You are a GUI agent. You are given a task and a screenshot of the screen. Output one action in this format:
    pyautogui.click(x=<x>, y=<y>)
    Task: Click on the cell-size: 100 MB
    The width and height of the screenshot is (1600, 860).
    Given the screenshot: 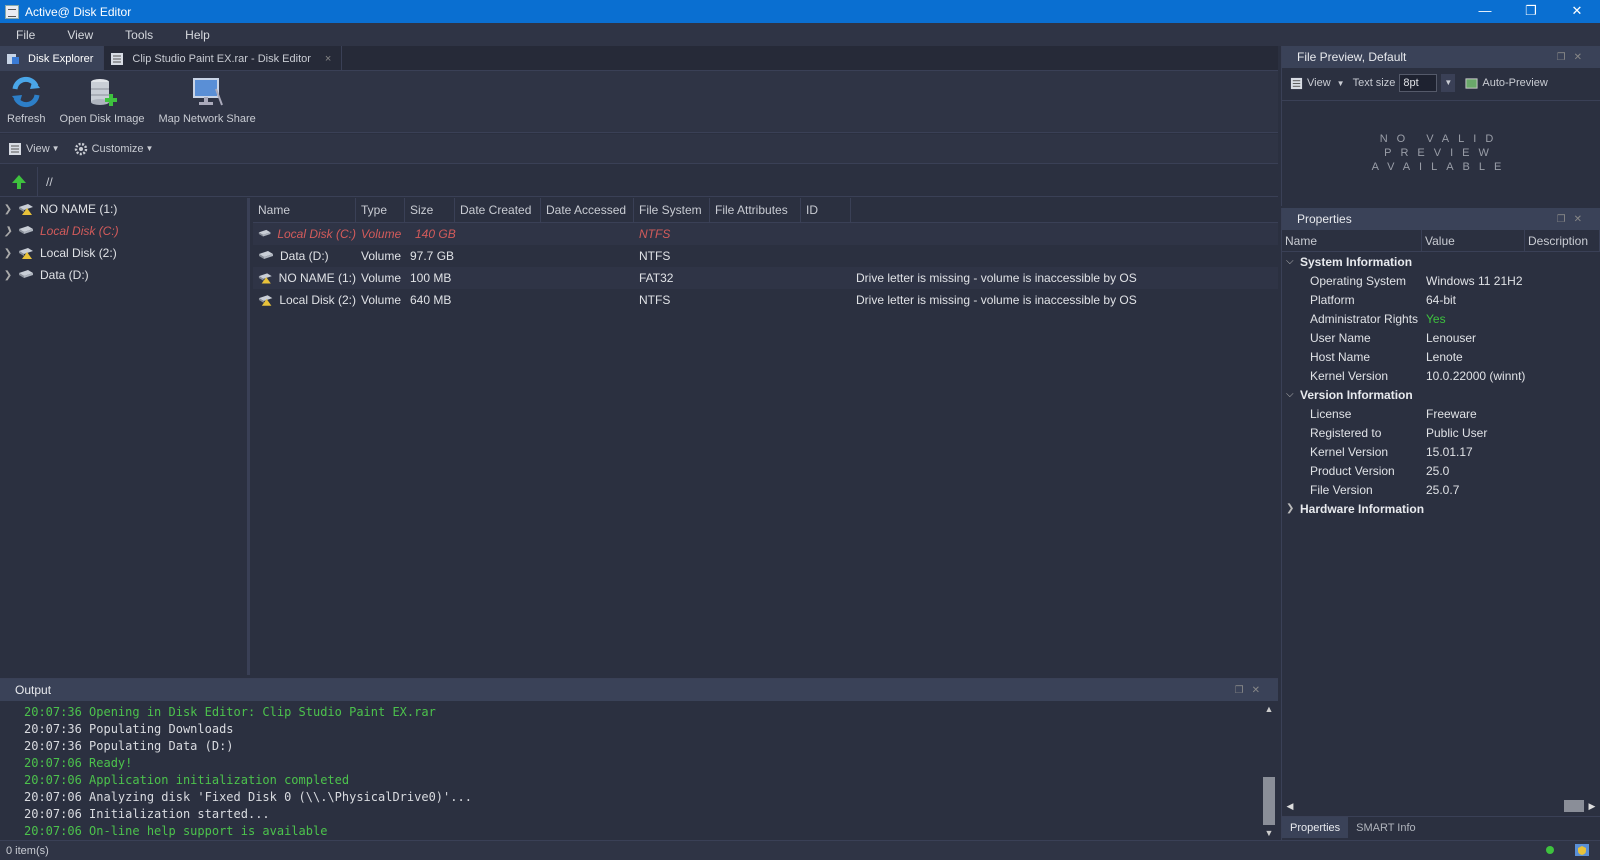 What is the action you would take?
    pyautogui.click(x=431, y=278)
    